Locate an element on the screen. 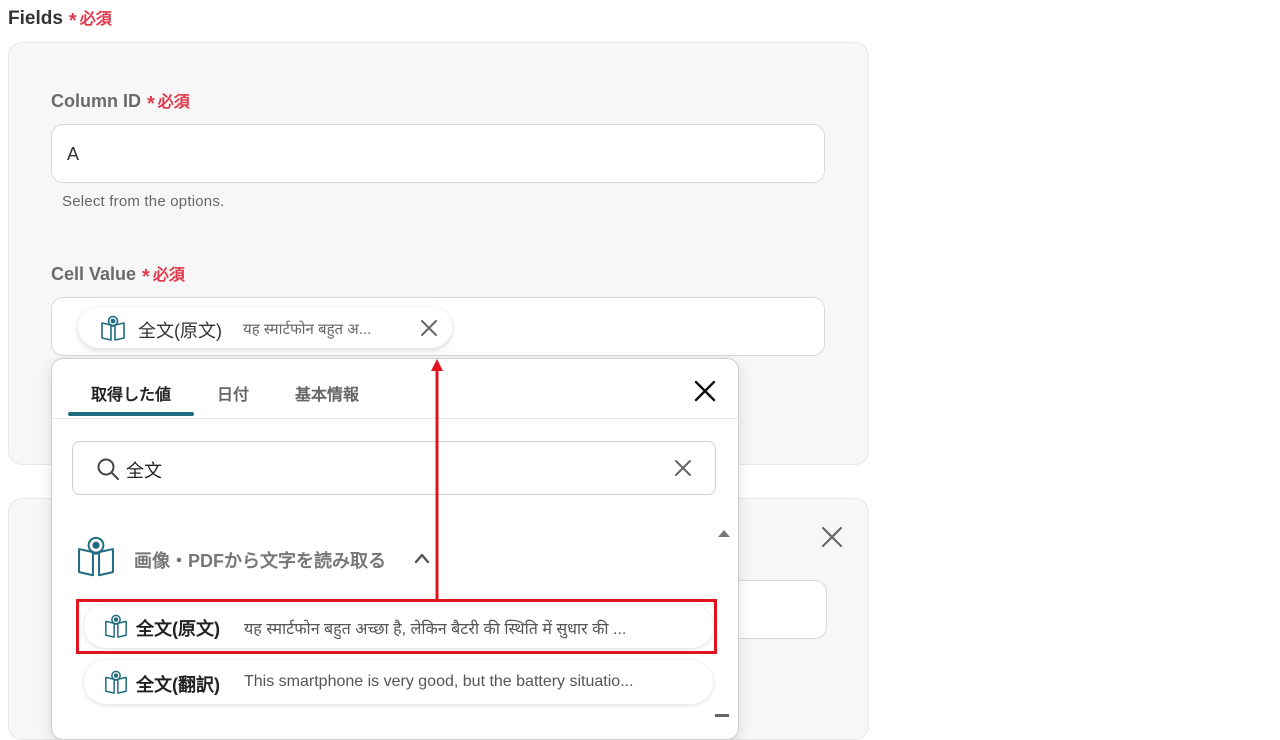 The image size is (1280, 740). option-name: 全文(翻訳) is located at coordinates (178, 685).